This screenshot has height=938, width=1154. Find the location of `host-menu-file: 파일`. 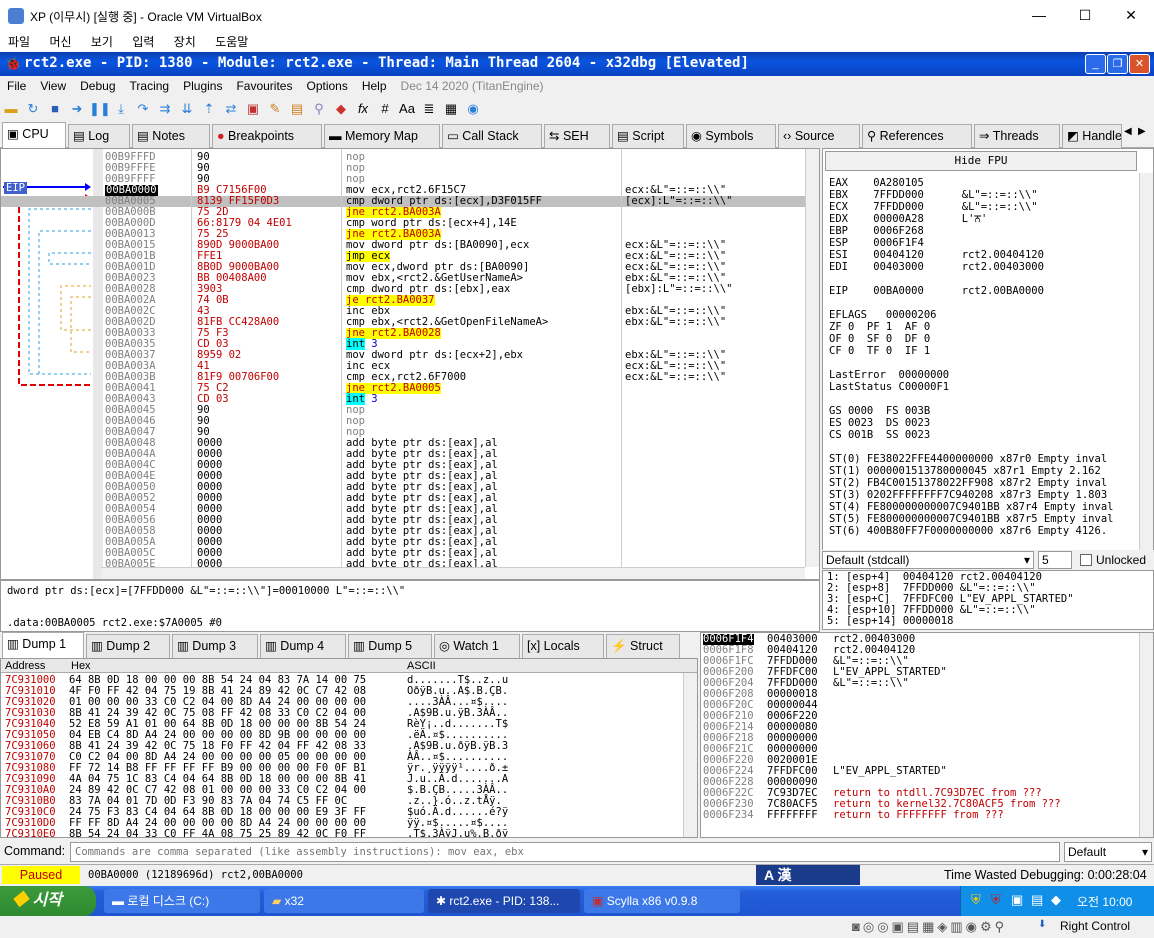

host-menu-file: 파일 is located at coordinates (19, 42).